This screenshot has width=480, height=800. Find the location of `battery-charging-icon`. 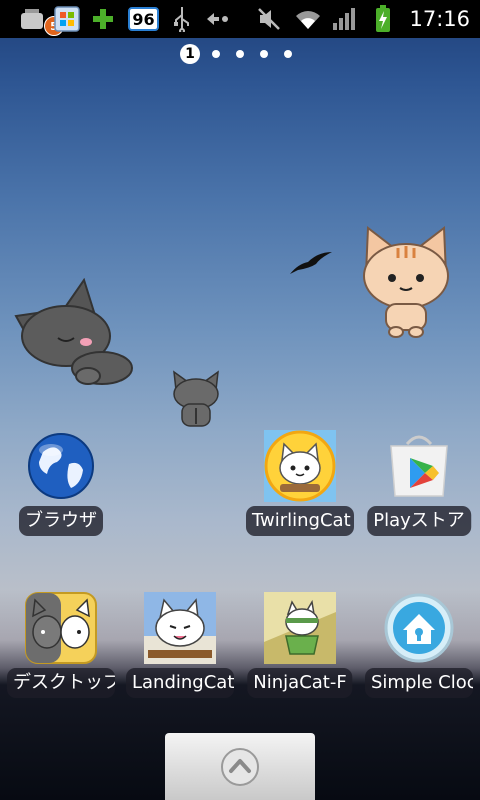

battery-charging-icon is located at coordinates (383, 19).